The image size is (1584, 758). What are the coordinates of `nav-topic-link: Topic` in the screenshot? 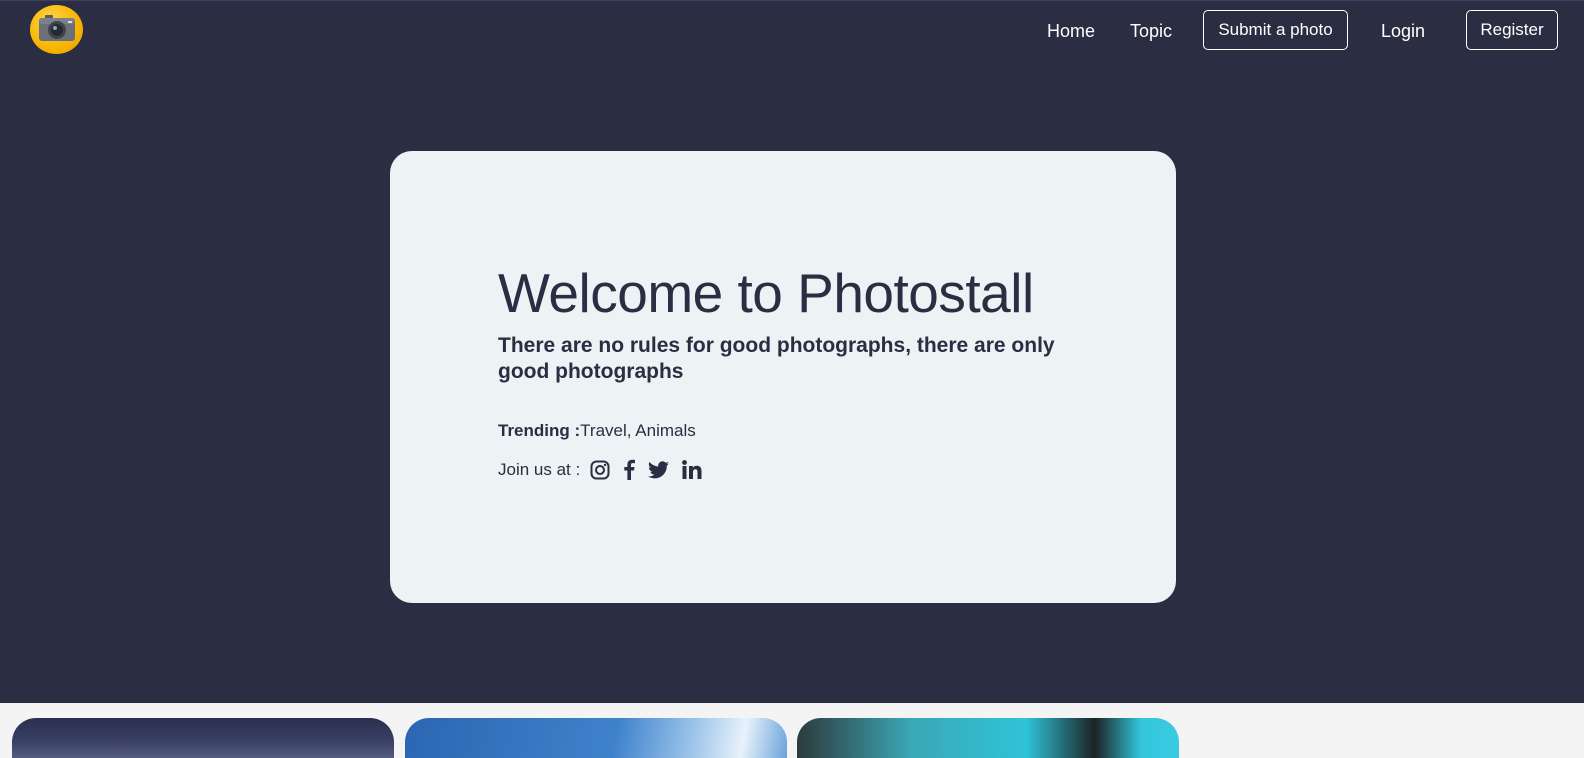 It's located at (1151, 31).